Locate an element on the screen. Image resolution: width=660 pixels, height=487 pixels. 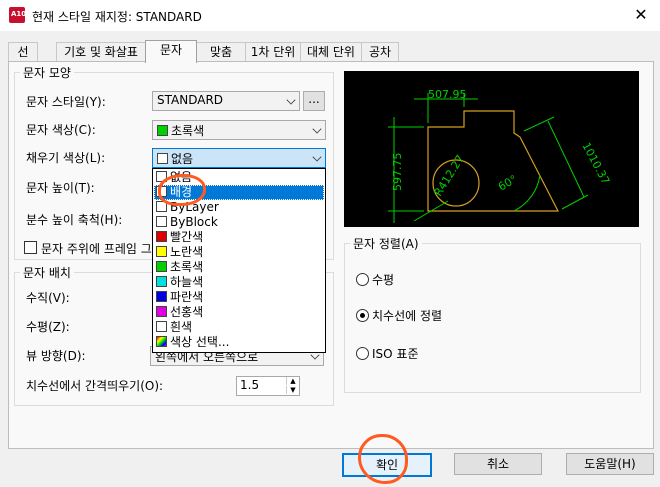
tab-text: 문자 is located at coordinates (171, 51).